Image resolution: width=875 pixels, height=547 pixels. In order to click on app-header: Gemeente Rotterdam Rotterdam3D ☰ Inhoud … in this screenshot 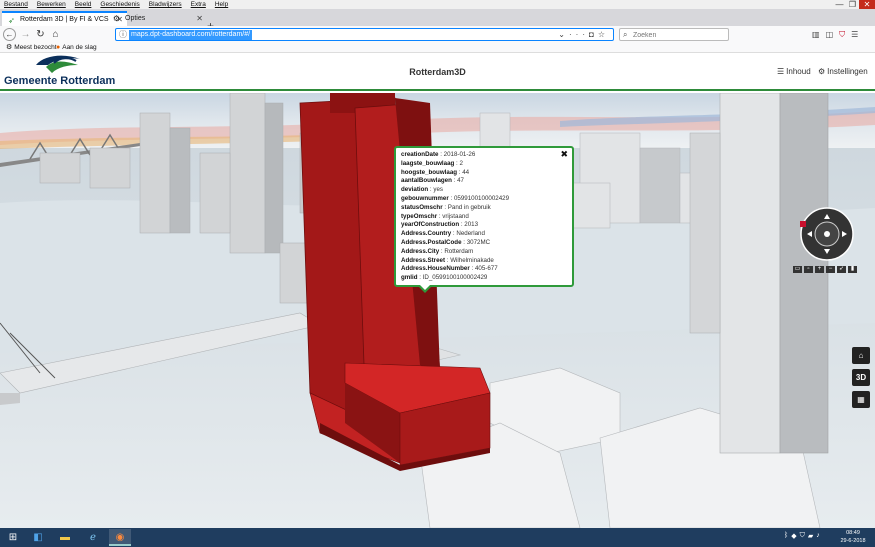, I will do `click(437, 72)`.